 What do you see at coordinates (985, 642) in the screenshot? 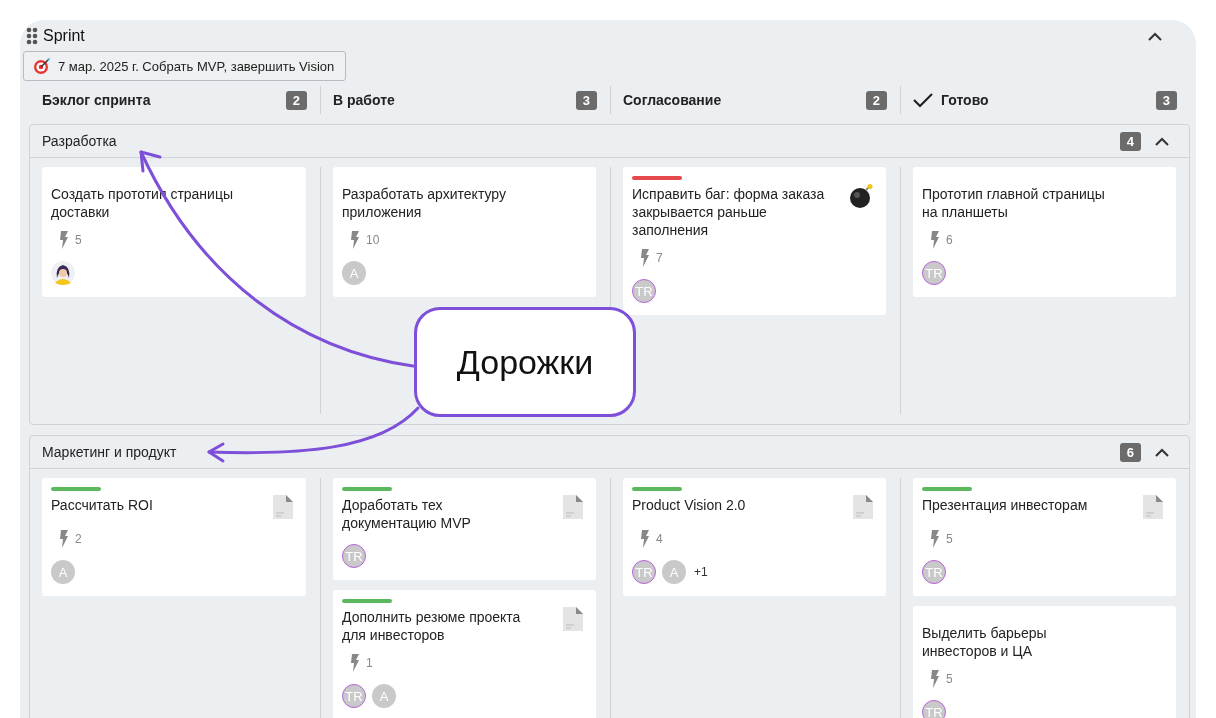
I see `card-title: Выделить барьеры инвесторов и ЦА` at bounding box center [985, 642].